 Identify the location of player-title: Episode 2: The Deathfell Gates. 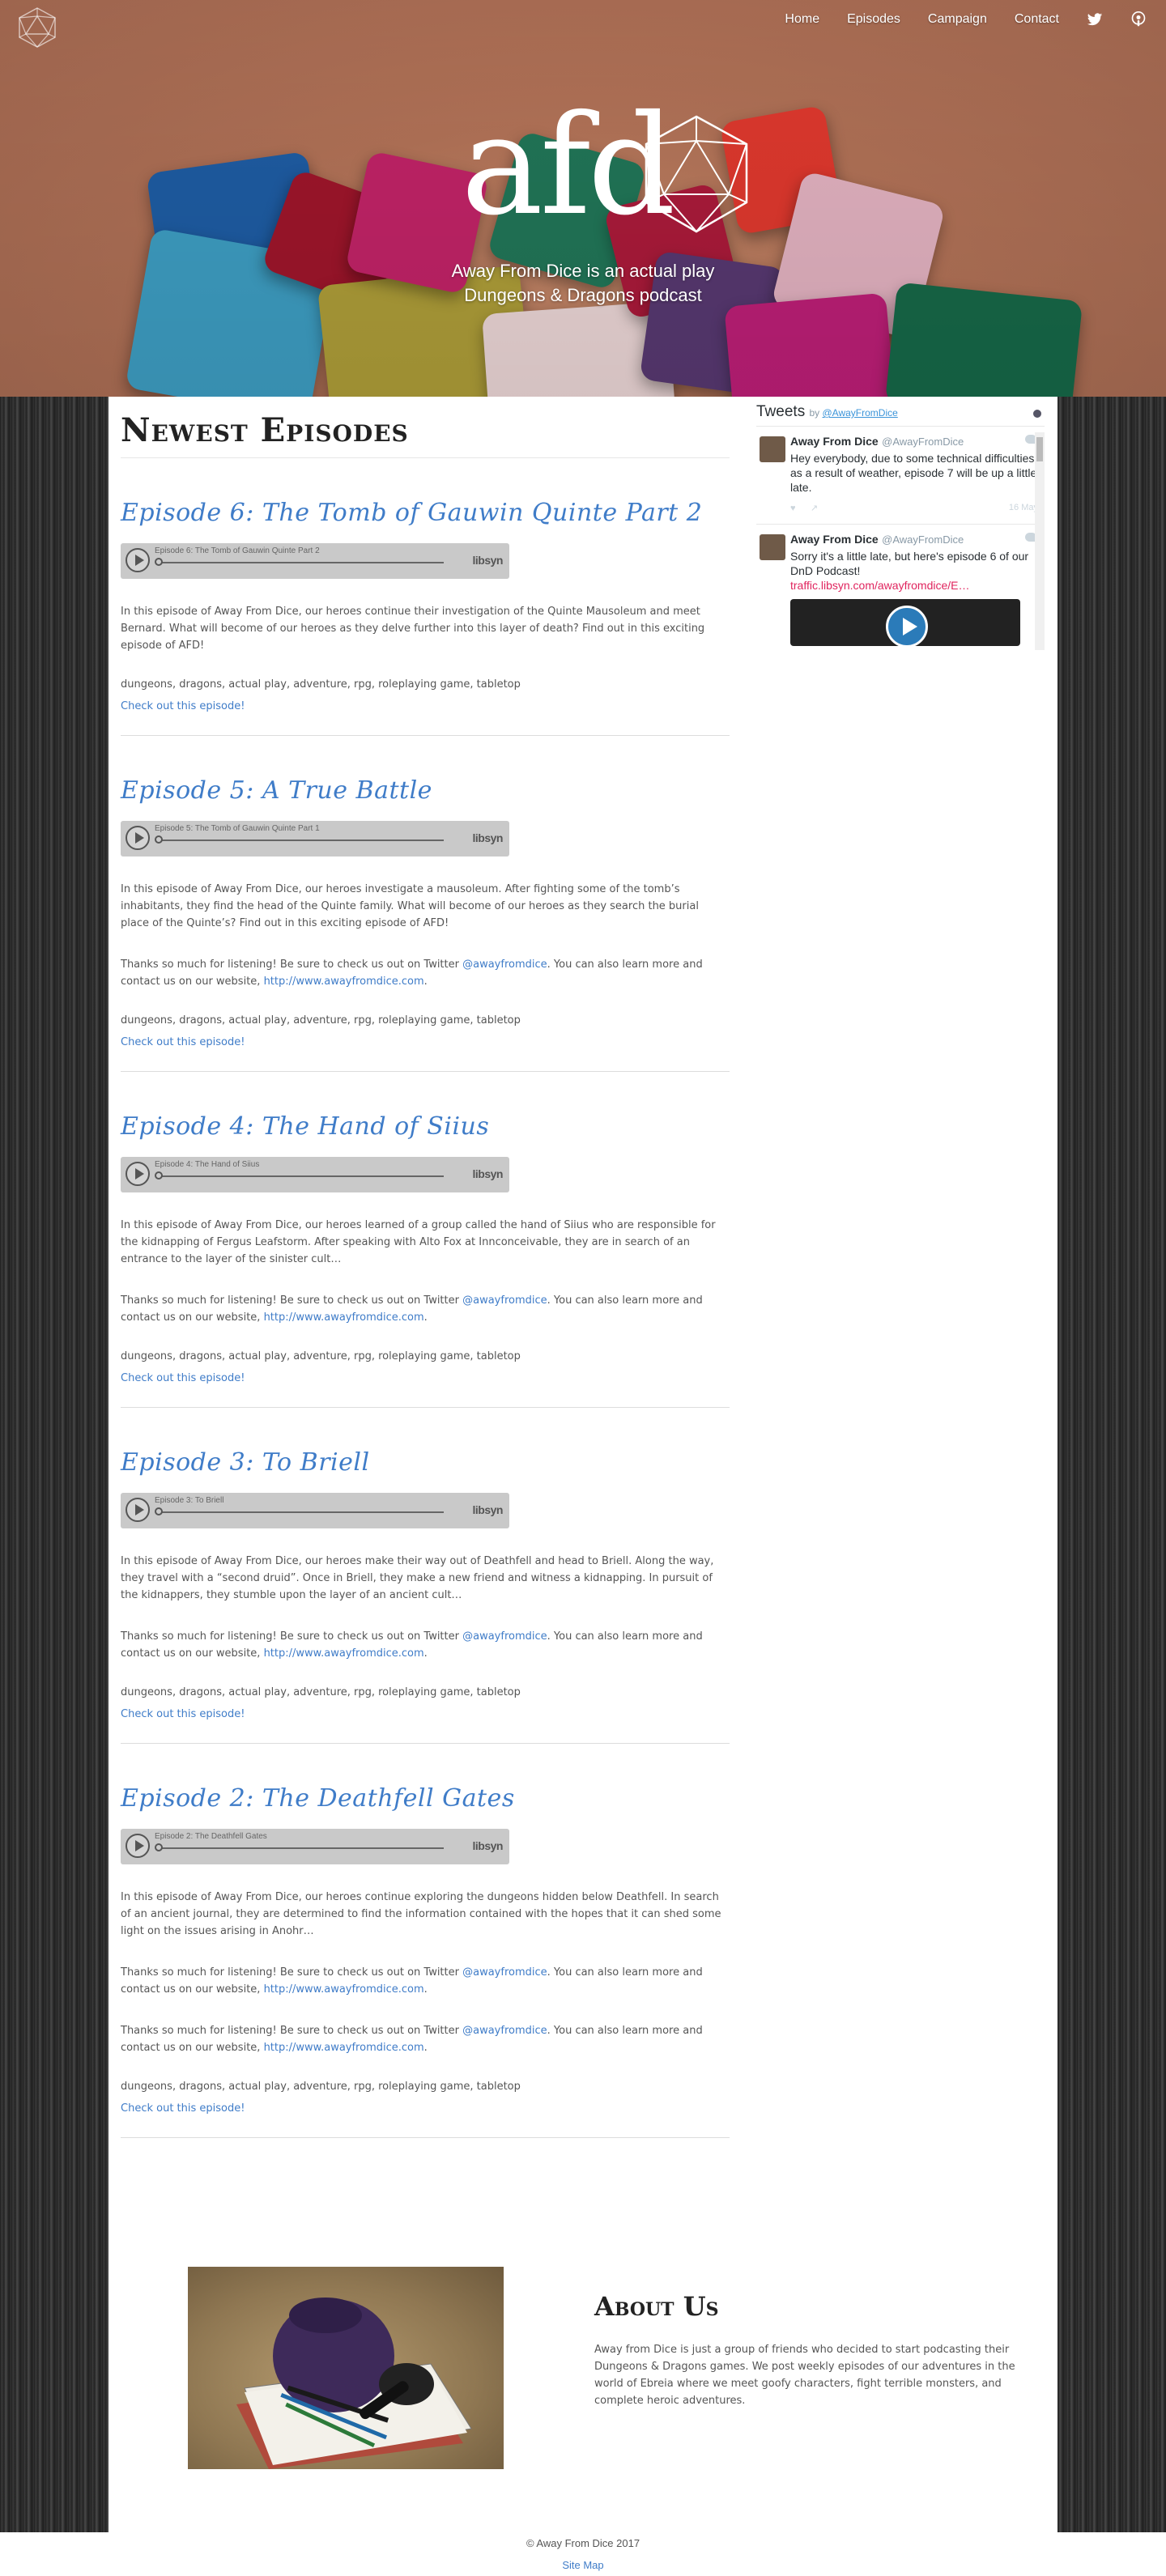
(211, 1837).